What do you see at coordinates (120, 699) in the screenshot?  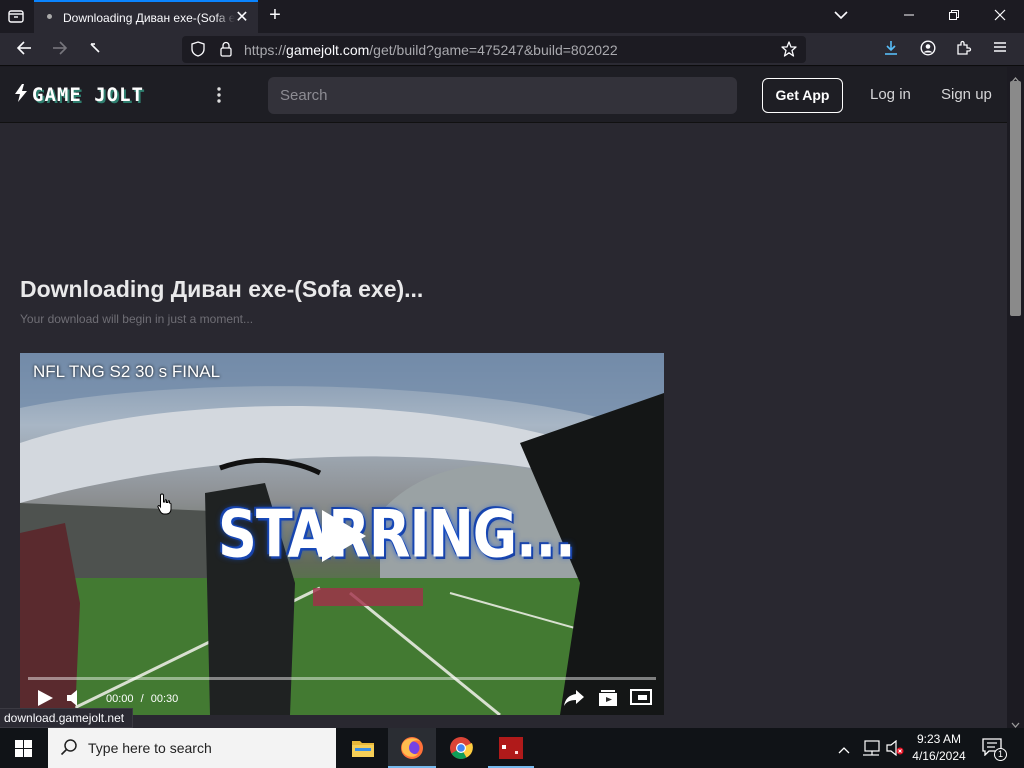 I see `video-current-time: 00:00` at bounding box center [120, 699].